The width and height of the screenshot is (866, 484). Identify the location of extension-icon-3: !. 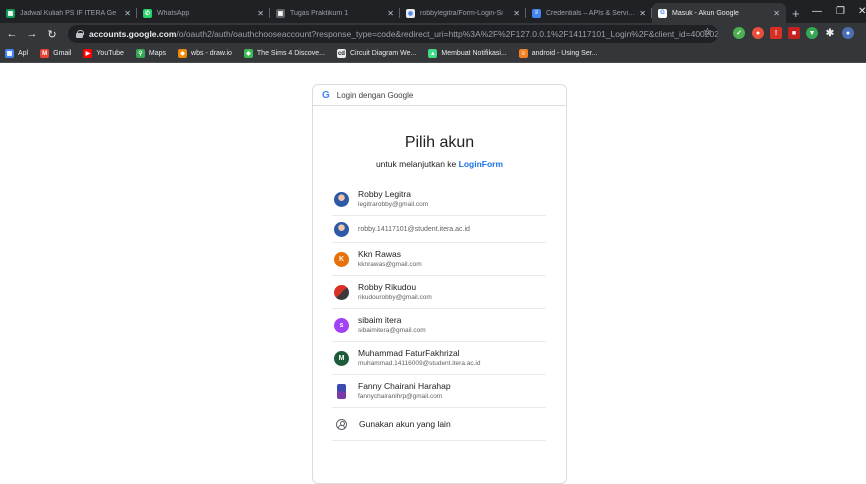
(776, 33).